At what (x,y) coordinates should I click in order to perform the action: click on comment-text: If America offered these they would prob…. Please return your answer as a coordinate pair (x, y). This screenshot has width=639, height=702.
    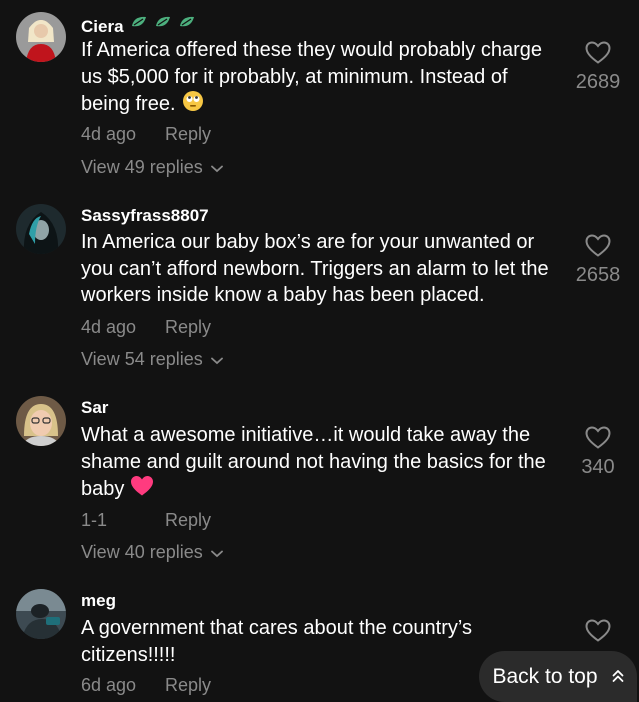
    Looking at the image, I should click on (321, 78).